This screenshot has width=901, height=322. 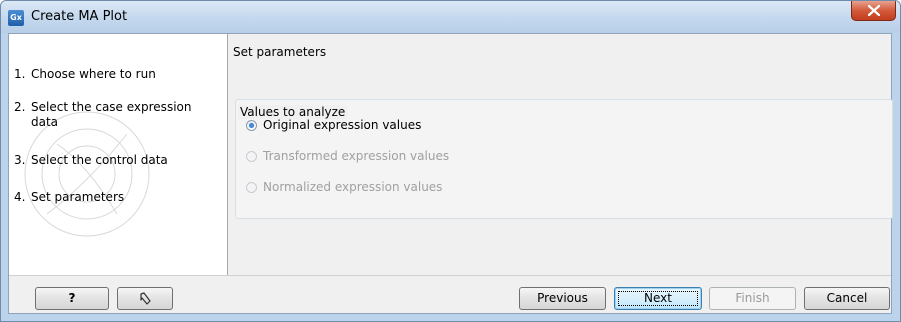 I want to click on reset-arrow-icon, so click(x=145, y=298).